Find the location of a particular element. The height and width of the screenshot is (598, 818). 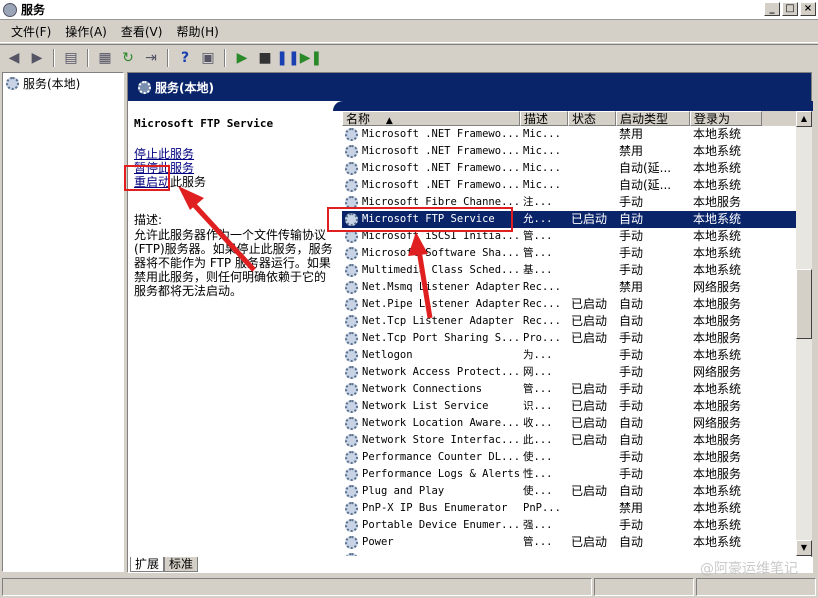

status-bar is located at coordinates (409, 587).